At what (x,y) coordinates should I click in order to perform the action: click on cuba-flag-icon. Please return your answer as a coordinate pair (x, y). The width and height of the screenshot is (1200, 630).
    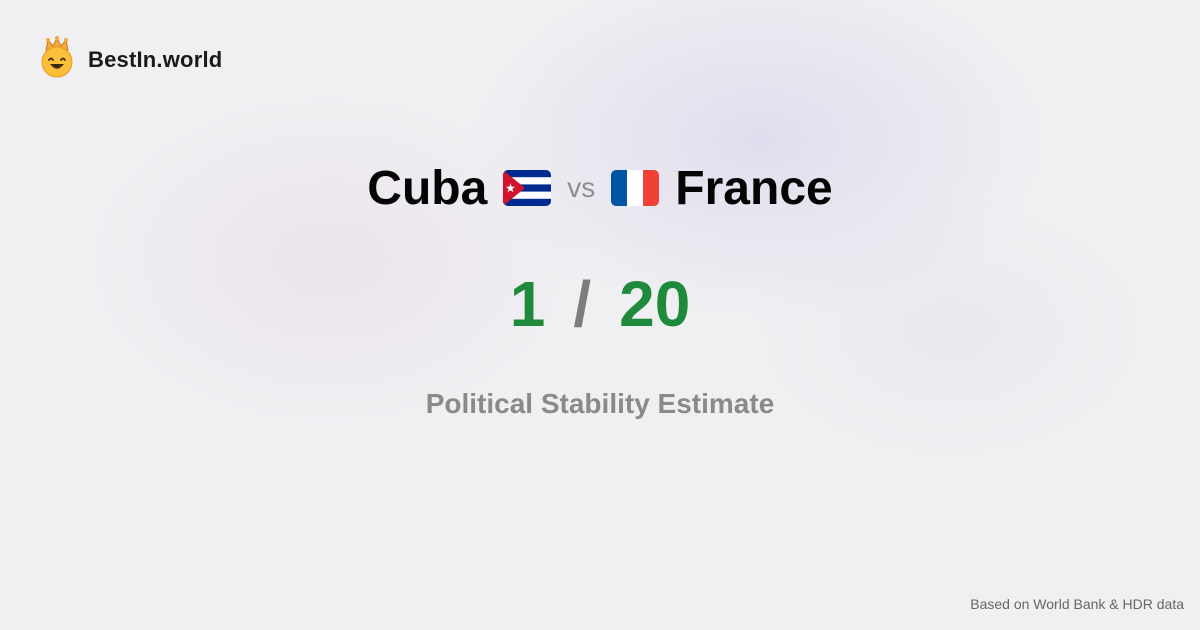
    Looking at the image, I should click on (527, 188).